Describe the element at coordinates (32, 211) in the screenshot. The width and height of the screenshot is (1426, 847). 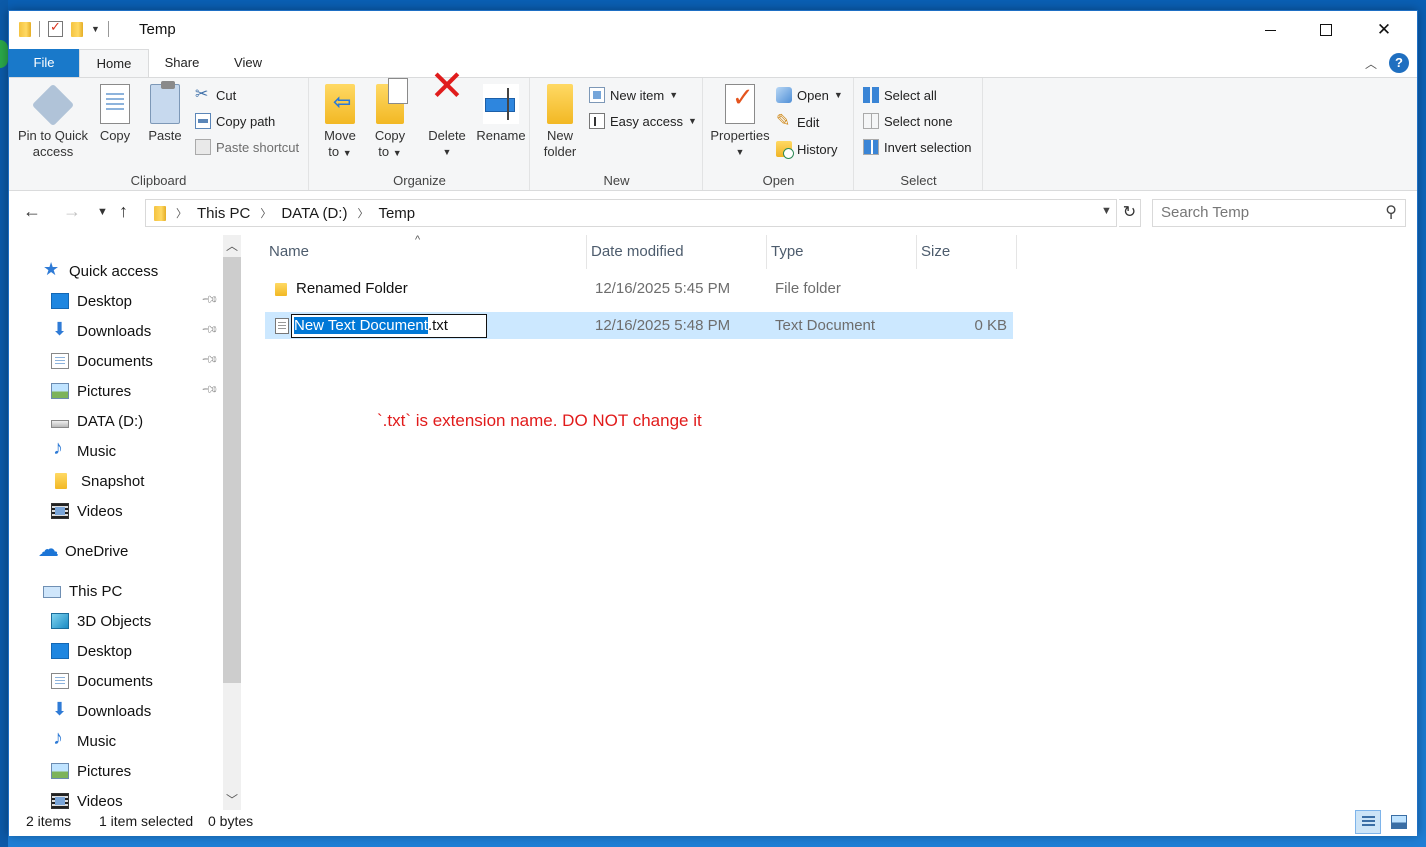
I see `back-button: ←` at that location.